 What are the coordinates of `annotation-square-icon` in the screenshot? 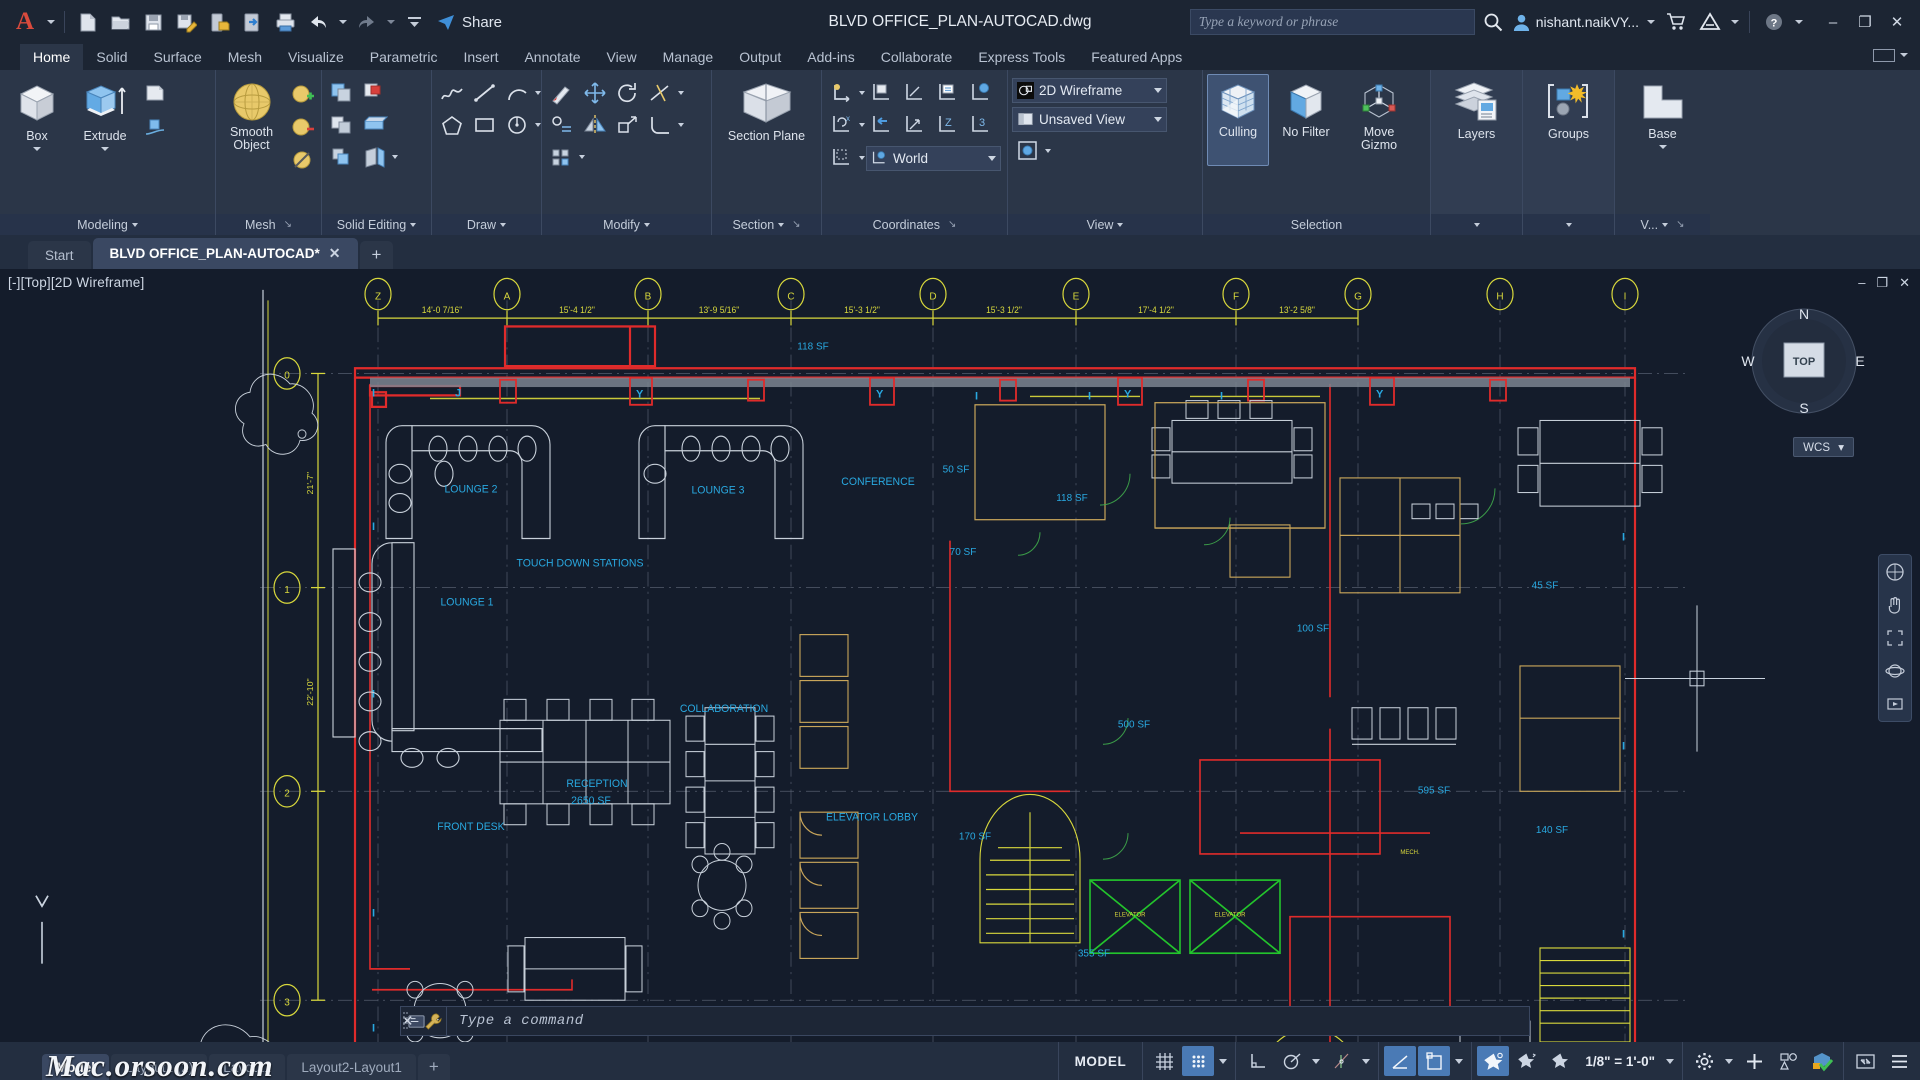 It's located at (1434, 1061).